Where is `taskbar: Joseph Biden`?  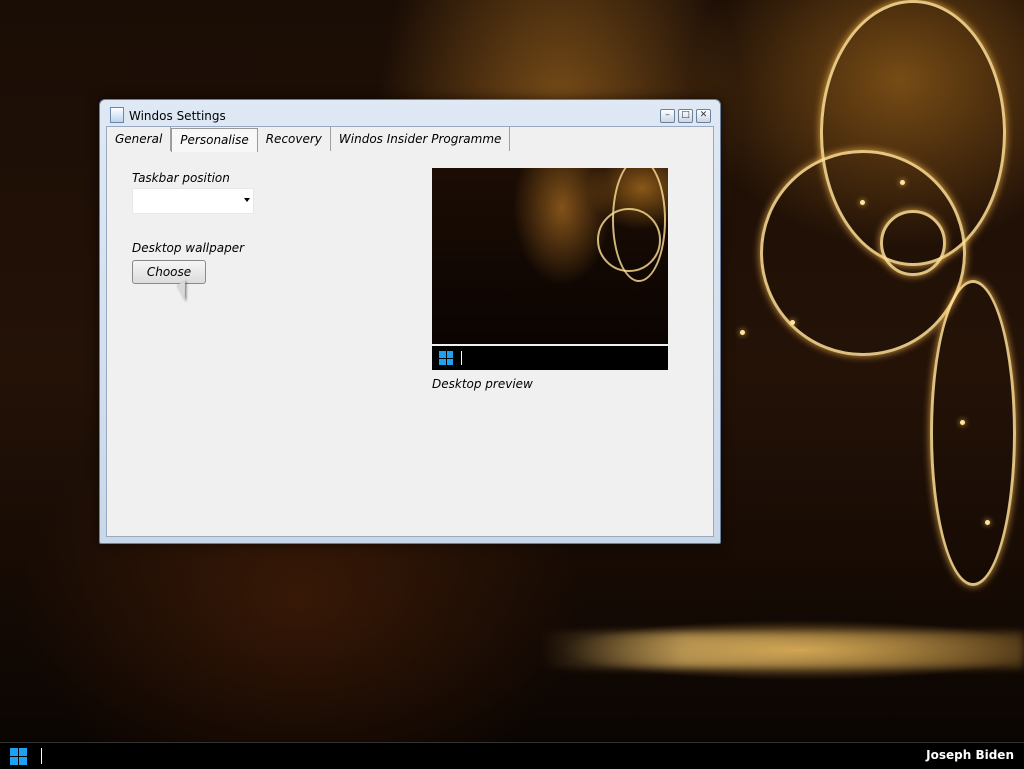
taskbar: Joseph Biden is located at coordinates (512, 755).